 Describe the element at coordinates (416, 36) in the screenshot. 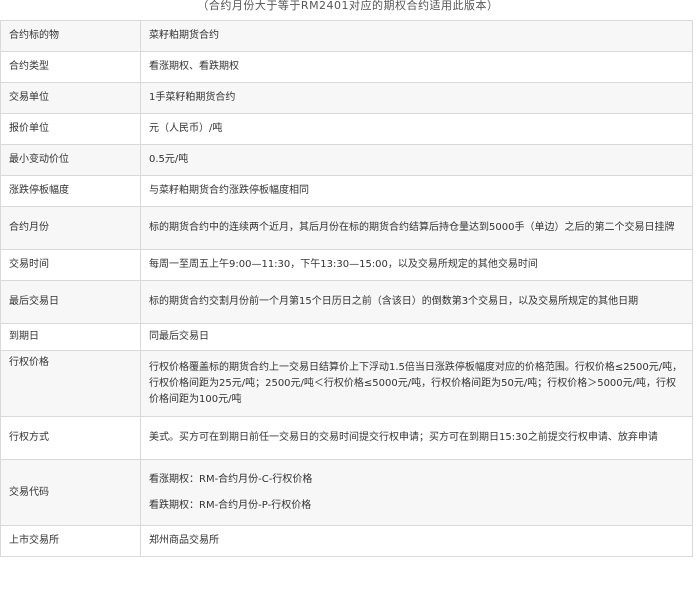

I see `row-value: 菜籽粕期货合约` at that location.